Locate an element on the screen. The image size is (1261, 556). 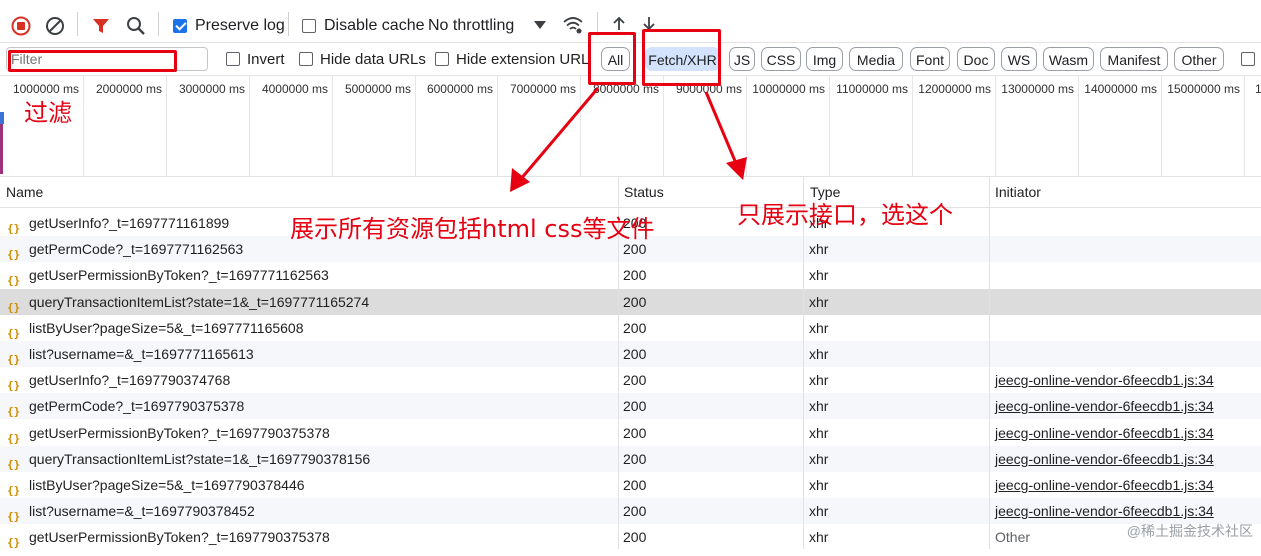
search-icon is located at coordinates (136, 26).